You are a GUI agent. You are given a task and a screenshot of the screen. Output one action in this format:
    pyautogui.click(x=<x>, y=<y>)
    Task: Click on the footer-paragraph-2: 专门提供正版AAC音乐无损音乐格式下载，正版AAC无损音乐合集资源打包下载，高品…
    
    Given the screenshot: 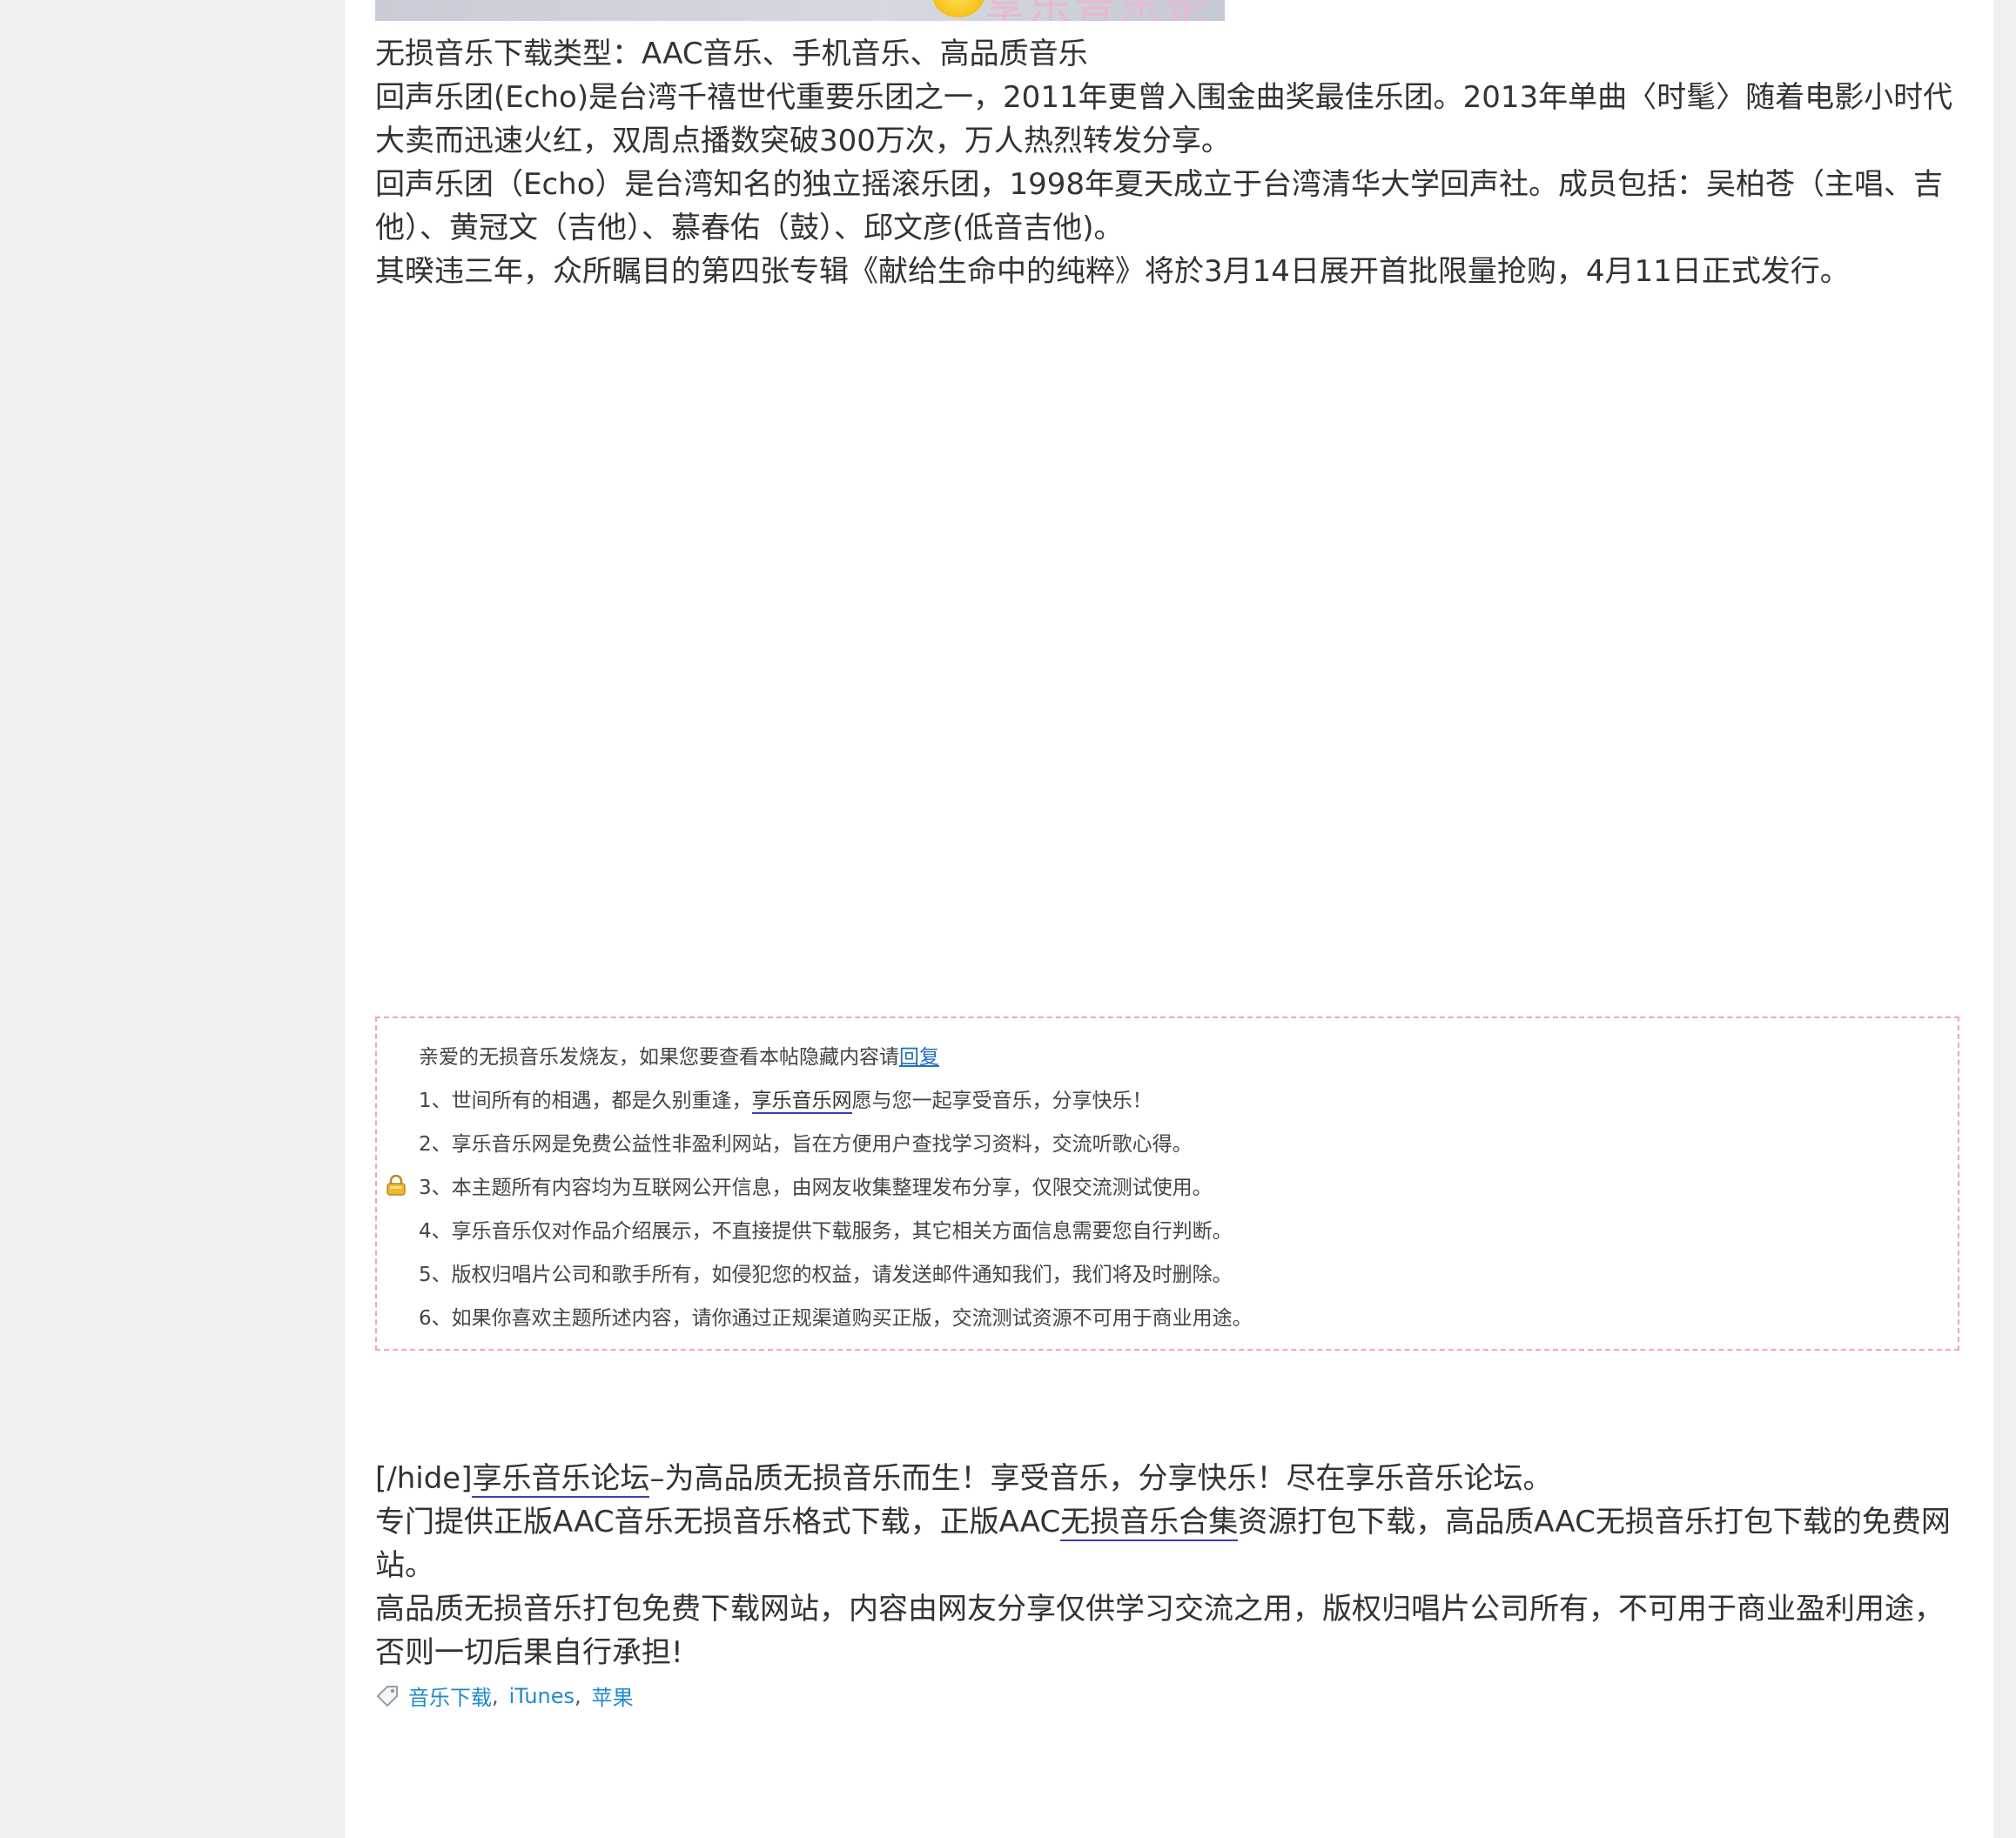 What is the action you would take?
    pyautogui.click(x=1163, y=1544)
    